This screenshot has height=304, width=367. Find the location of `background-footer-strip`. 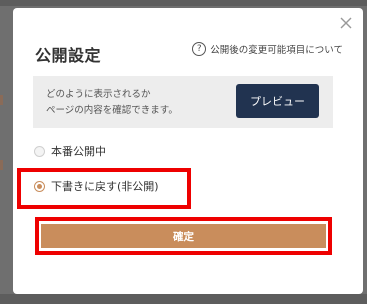

background-footer-strip is located at coordinates (183, 299).